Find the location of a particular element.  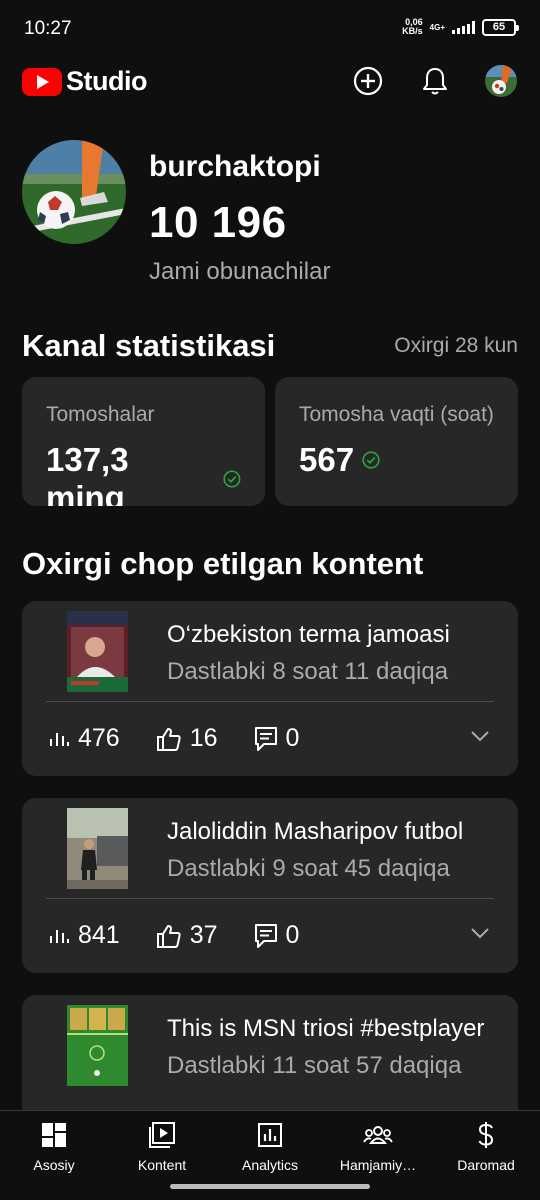

content-play-icon is located at coordinates (162, 1135).